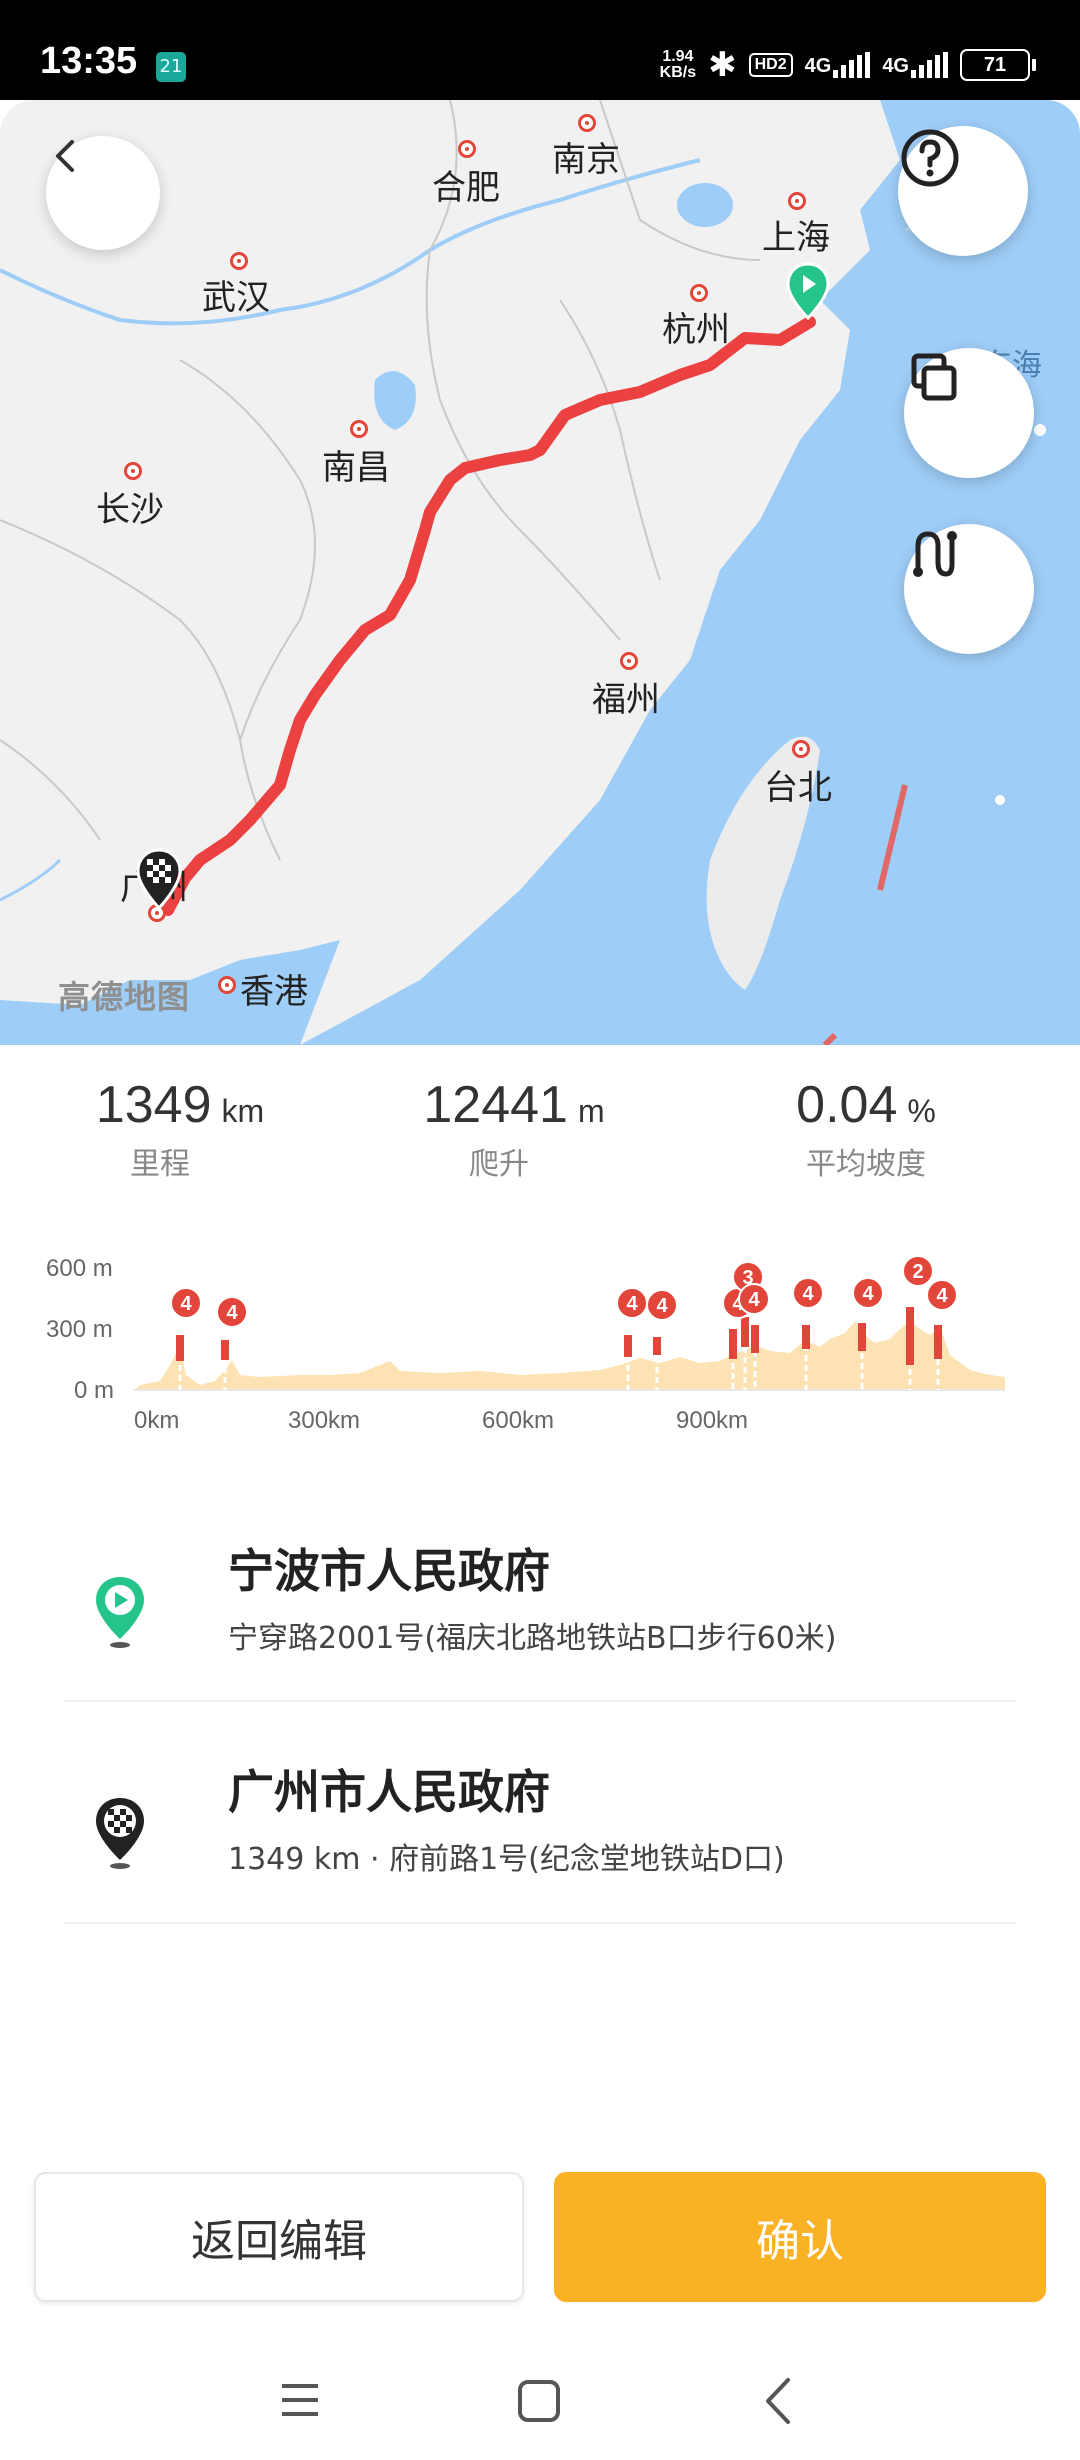 The image size is (1080, 2460). Describe the element at coordinates (103, 193) in the screenshot. I see `back-button` at that location.